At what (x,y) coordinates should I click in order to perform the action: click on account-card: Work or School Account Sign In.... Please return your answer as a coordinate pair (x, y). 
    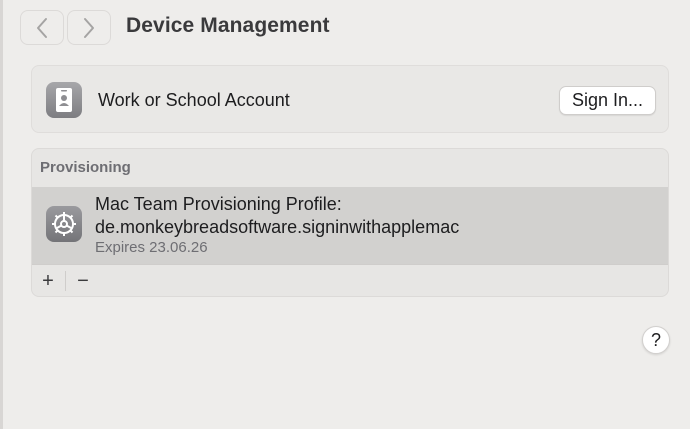
    Looking at the image, I should click on (350, 99).